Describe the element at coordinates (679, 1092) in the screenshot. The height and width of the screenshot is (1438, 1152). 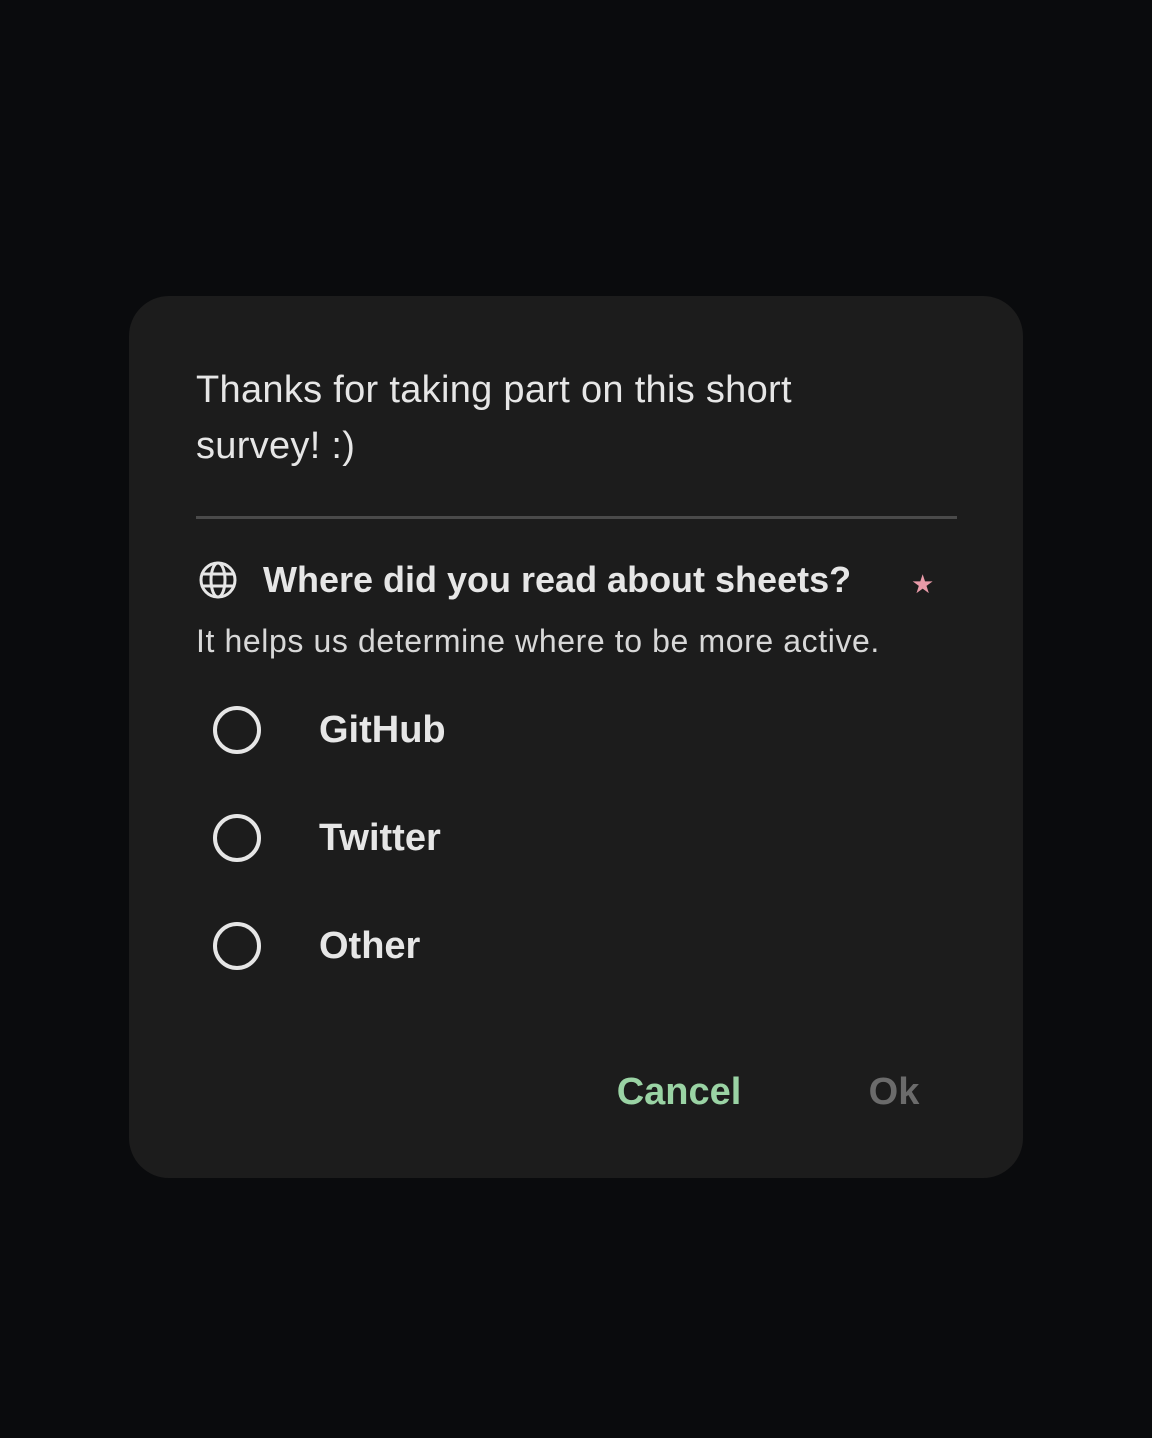
I see `cancel-button: Cancel` at that location.